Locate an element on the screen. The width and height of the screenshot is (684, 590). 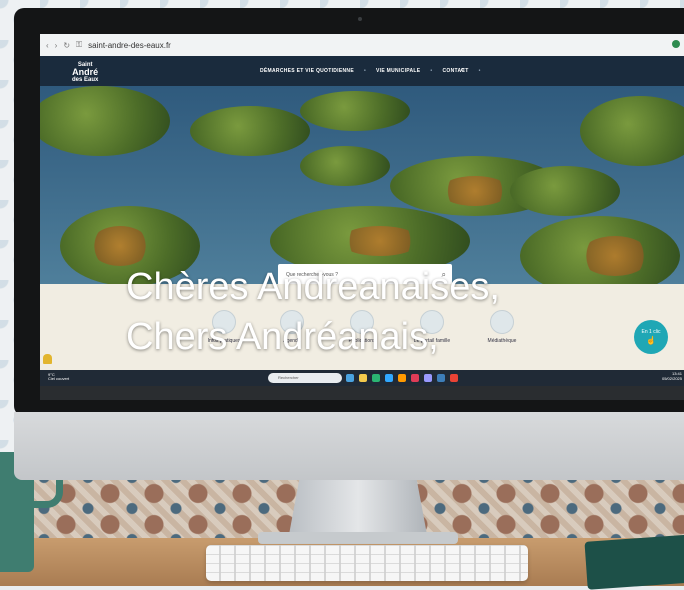
taskbar-search: Rechercher is located at coordinates (305, 378).